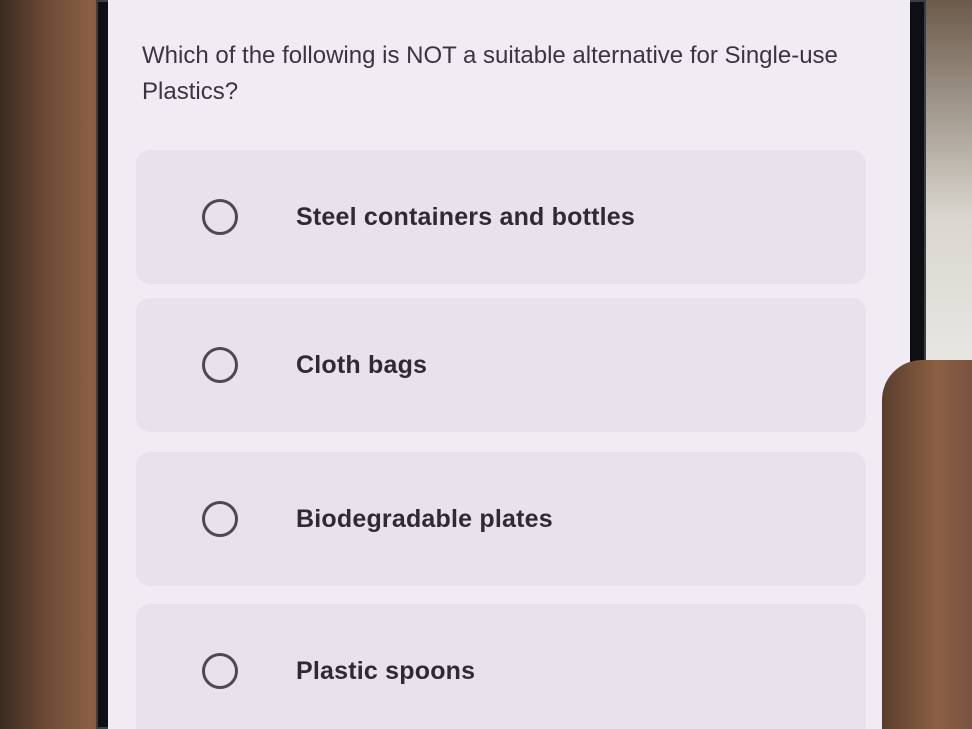  What do you see at coordinates (386, 670) in the screenshot?
I see `option-label: Plastic spoons` at bounding box center [386, 670].